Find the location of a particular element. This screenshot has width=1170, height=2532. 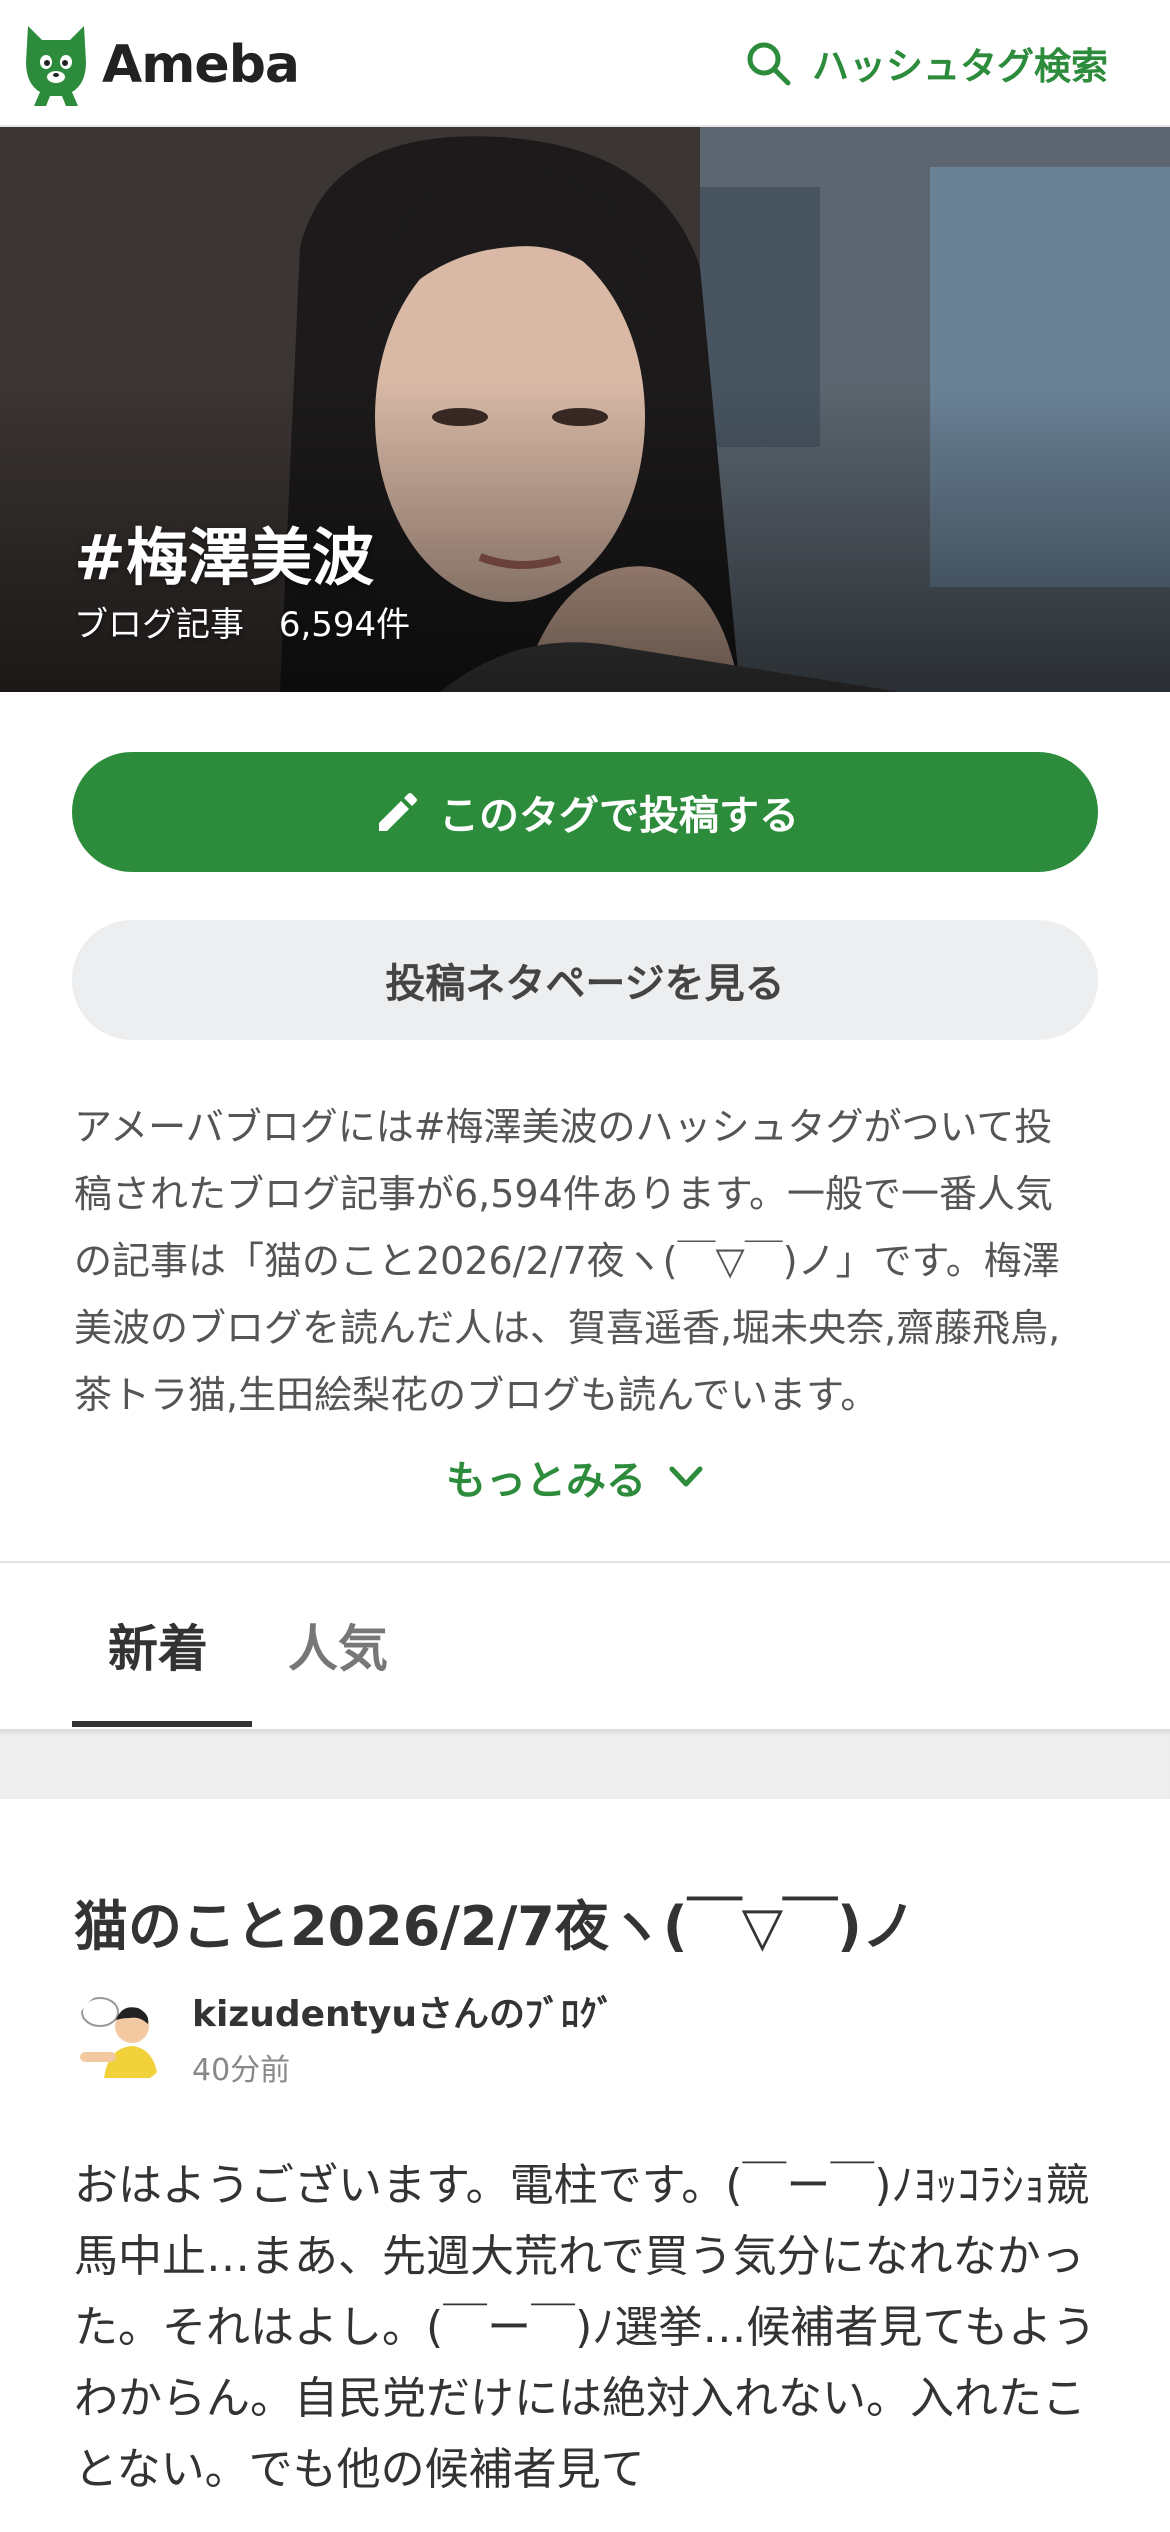

view-topics-button: 投稿ネタページを見る is located at coordinates (585, 980).